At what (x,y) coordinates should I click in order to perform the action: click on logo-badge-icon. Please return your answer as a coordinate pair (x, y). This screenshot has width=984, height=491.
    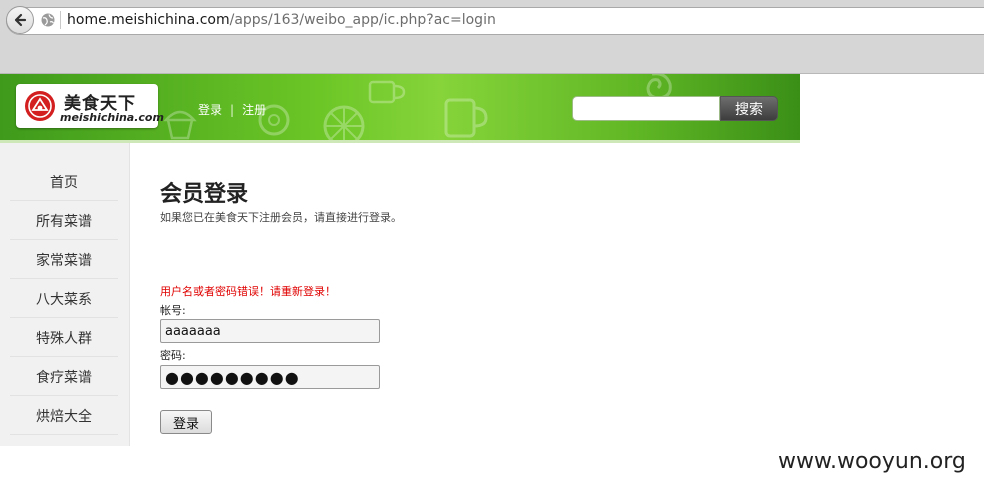
    Looking at the image, I should click on (40, 106).